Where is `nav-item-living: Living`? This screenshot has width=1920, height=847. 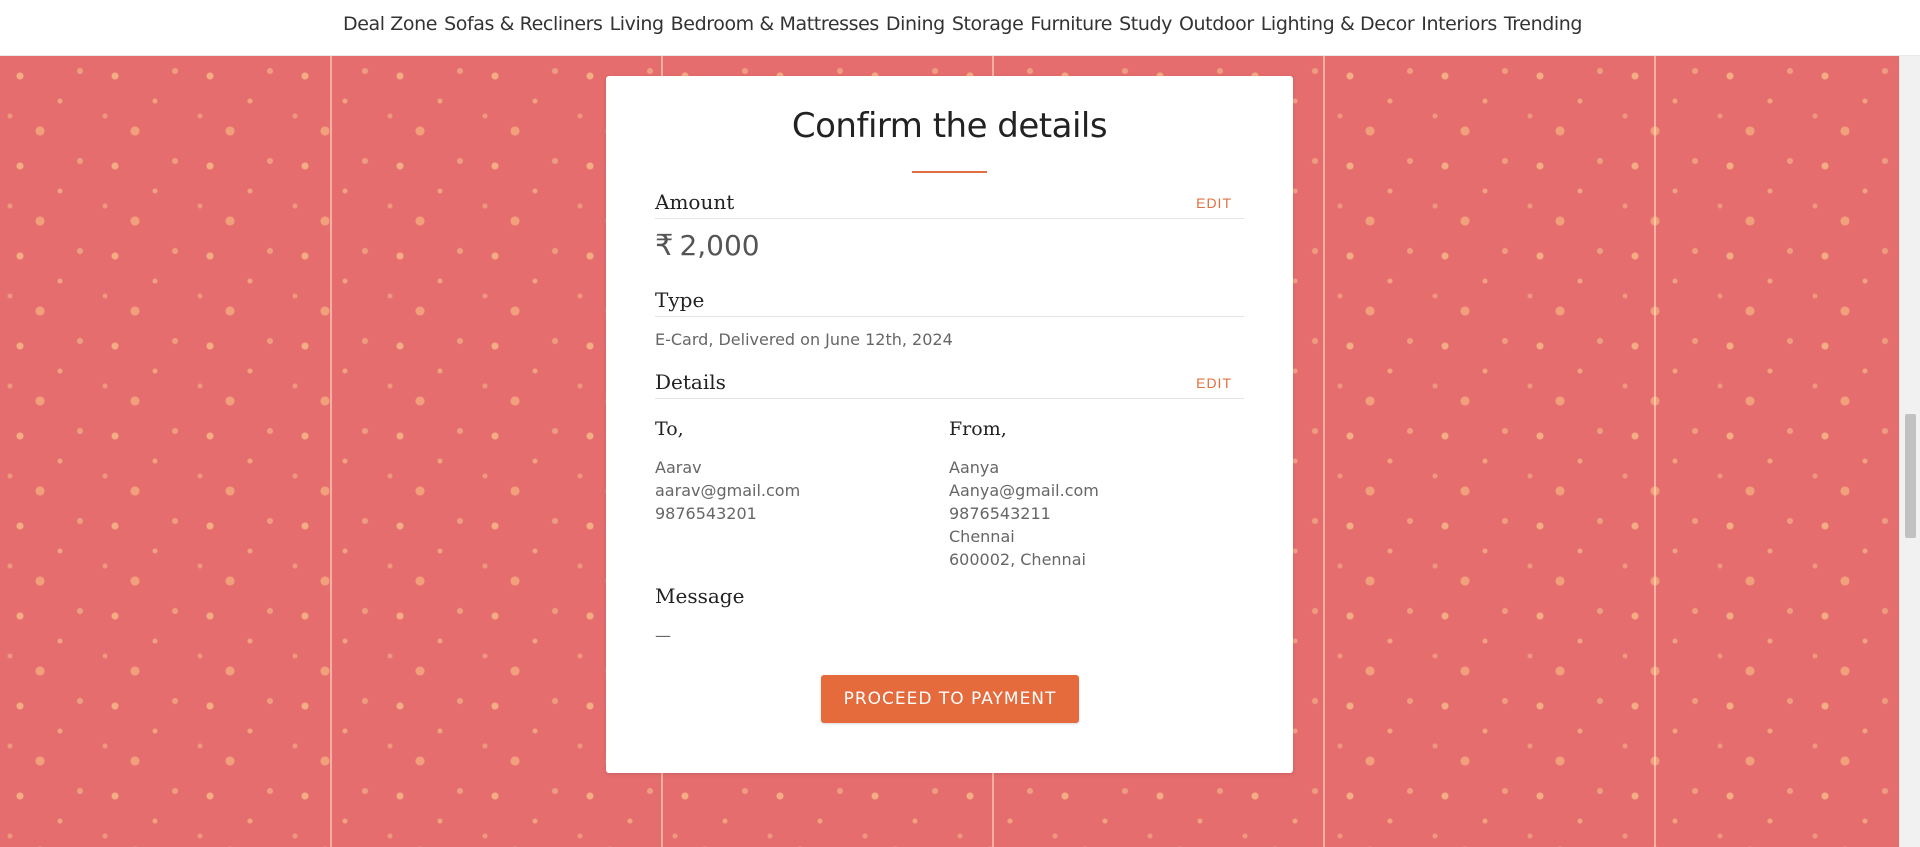 nav-item-living: Living is located at coordinates (637, 24).